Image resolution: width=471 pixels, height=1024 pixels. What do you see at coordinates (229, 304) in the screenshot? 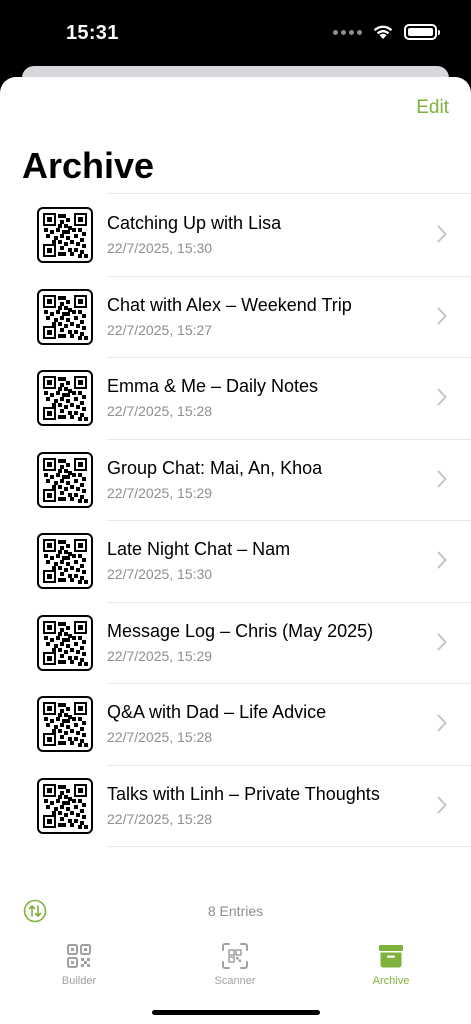
I see `entry-title: Chat with Alex – Weekend Trip` at bounding box center [229, 304].